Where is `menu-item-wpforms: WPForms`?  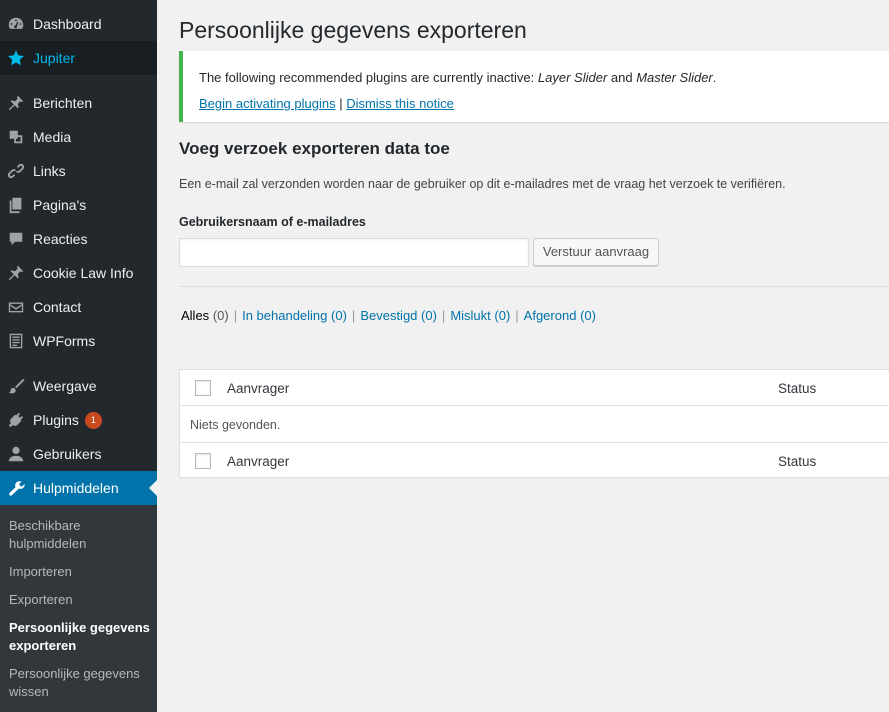
menu-item-wpforms: WPForms is located at coordinates (78, 341).